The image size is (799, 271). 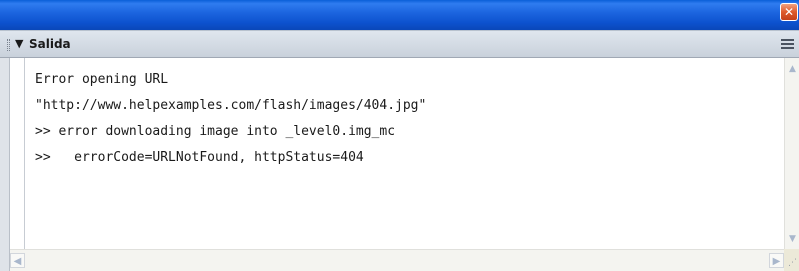 I want to click on scroll-right-icon: ▶, so click(x=776, y=260).